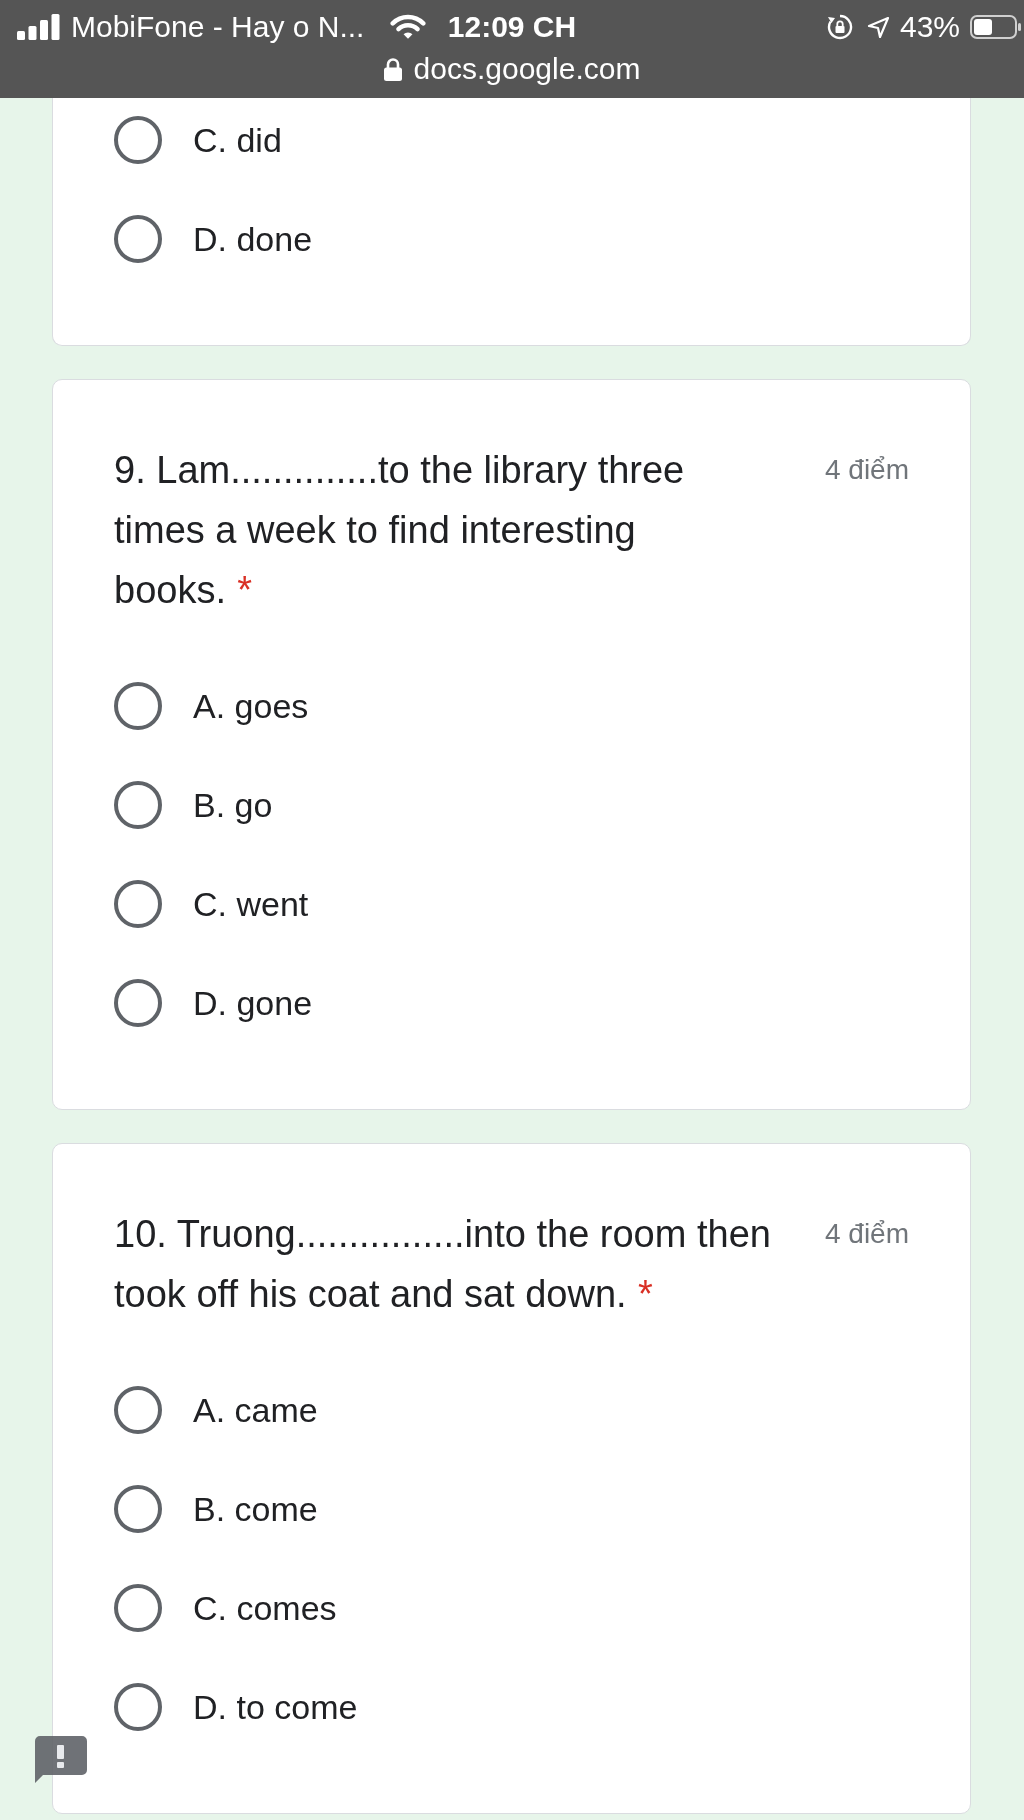 Image resolution: width=1024 pixels, height=1820 pixels. What do you see at coordinates (839, 27) in the screenshot?
I see `rotation-lock-icon` at bounding box center [839, 27].